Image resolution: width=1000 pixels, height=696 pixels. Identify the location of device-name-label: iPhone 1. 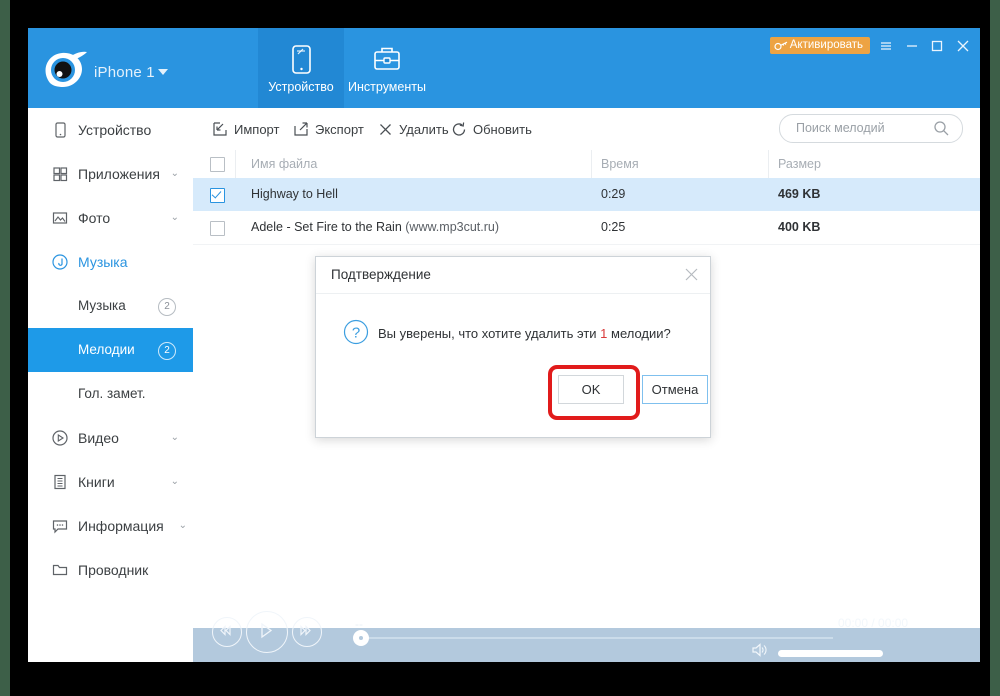
(124, 72).